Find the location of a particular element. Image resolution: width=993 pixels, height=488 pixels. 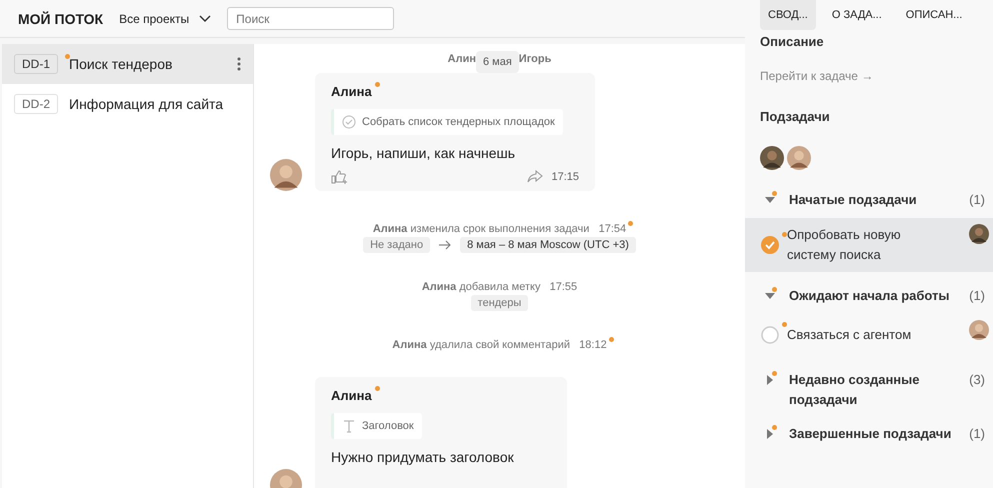

subtask-group: Ожидают начала работы (1) is located at coordinates (869, 293).